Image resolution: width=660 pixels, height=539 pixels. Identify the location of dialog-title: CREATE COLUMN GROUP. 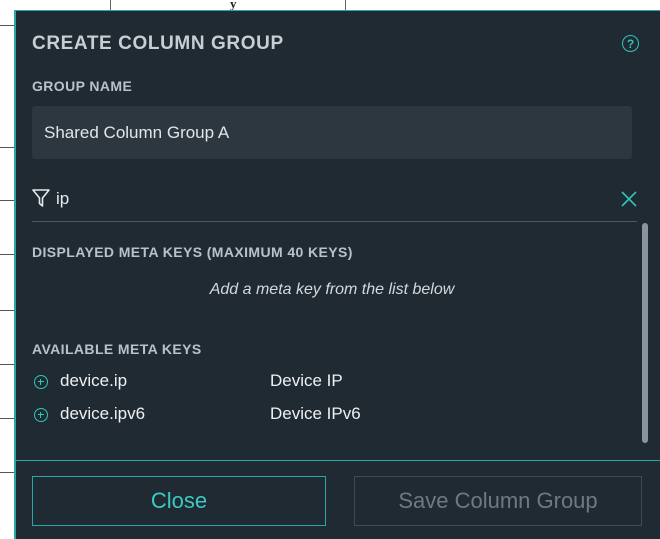
(158, 43).